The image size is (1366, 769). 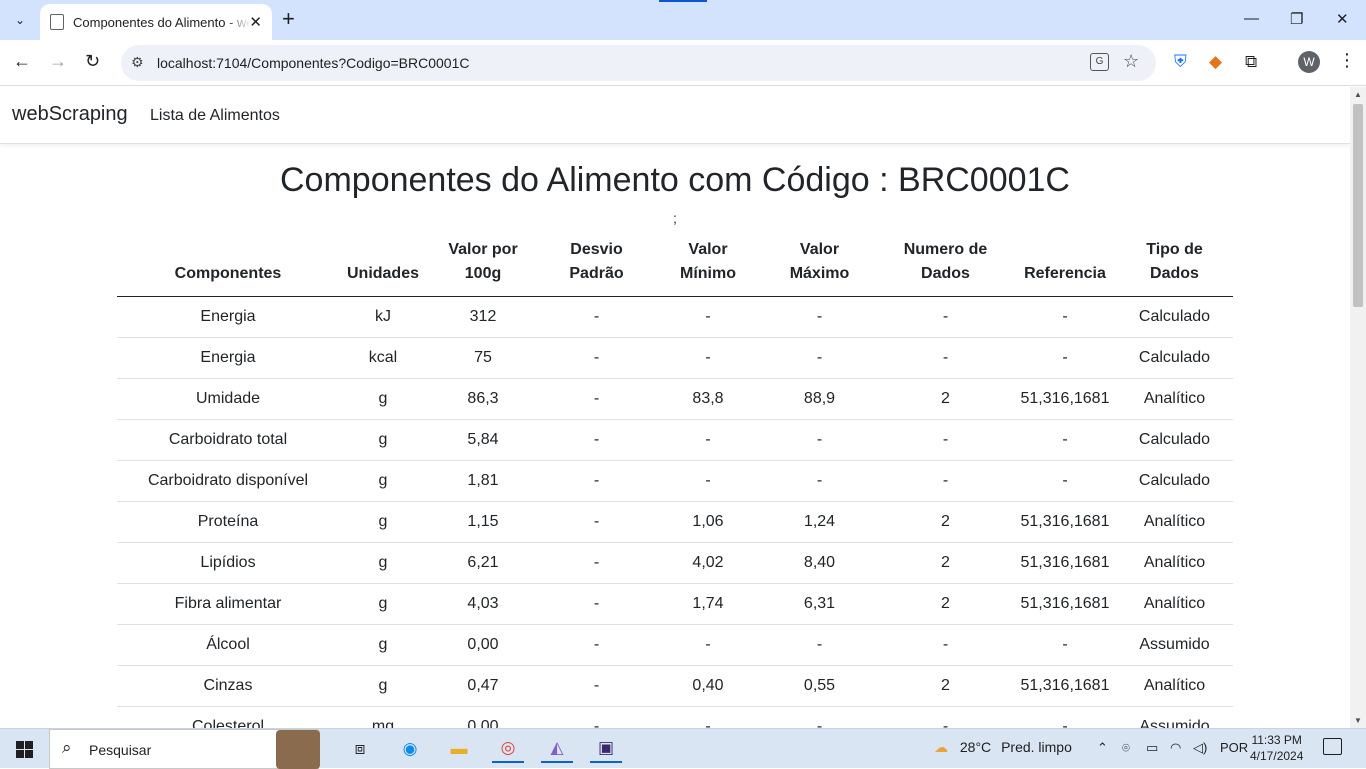 What do you see at coordinates (228, 440) in the screenshot?
I see `table-cell: Carboidrato total` at bounding box center [228, 440].